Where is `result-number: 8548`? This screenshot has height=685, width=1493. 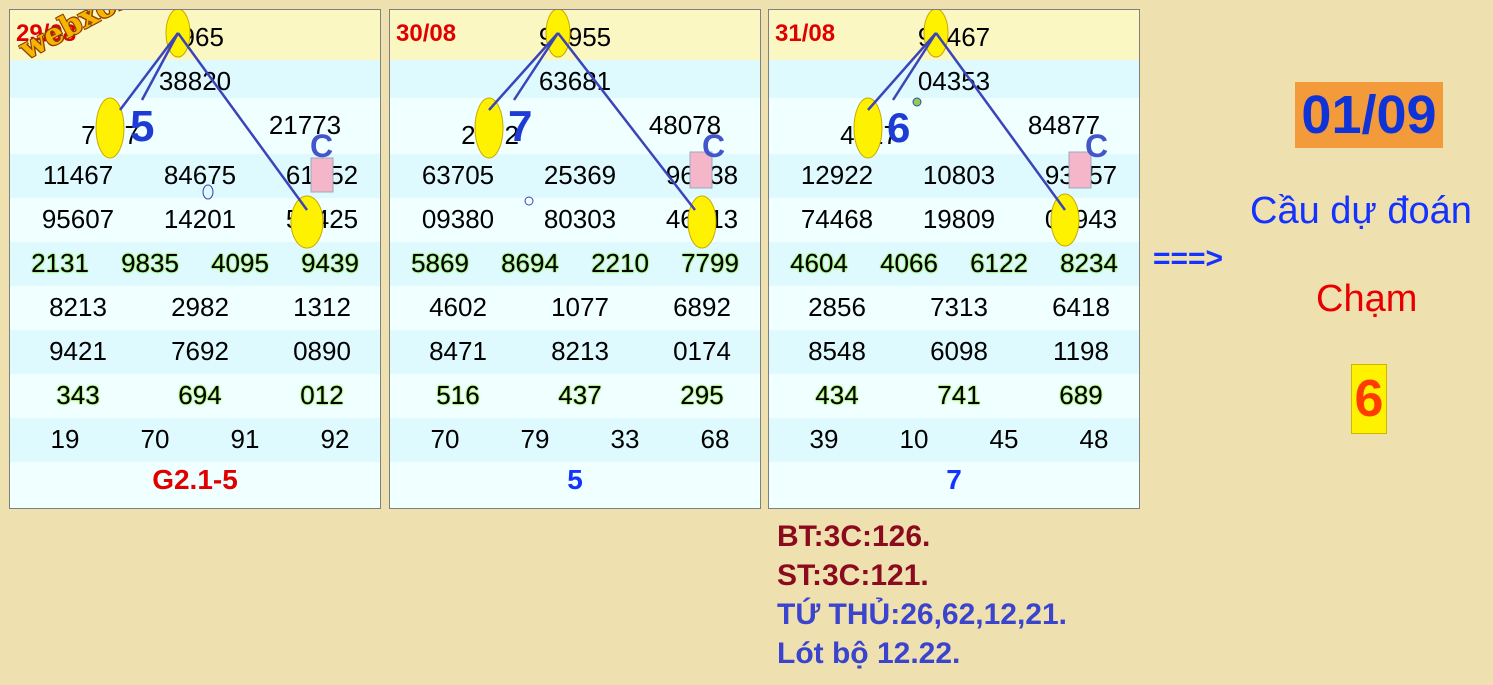 result-number: 8548 is located at coordinates (837, 351).